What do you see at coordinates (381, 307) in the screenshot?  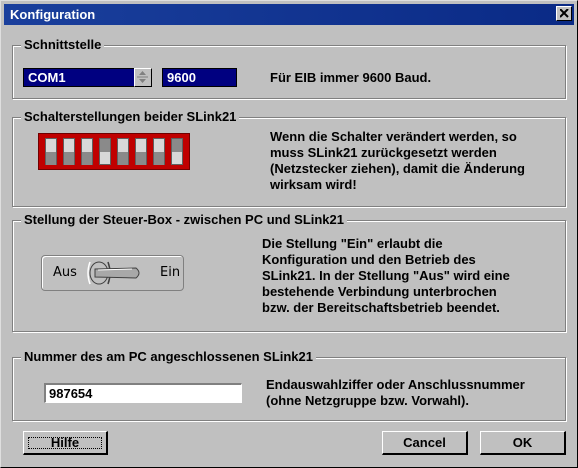 I see `steuer-text-5: bzw. der Bereitschaftsbetrieb beendet.` at bounding box center [381, 307].